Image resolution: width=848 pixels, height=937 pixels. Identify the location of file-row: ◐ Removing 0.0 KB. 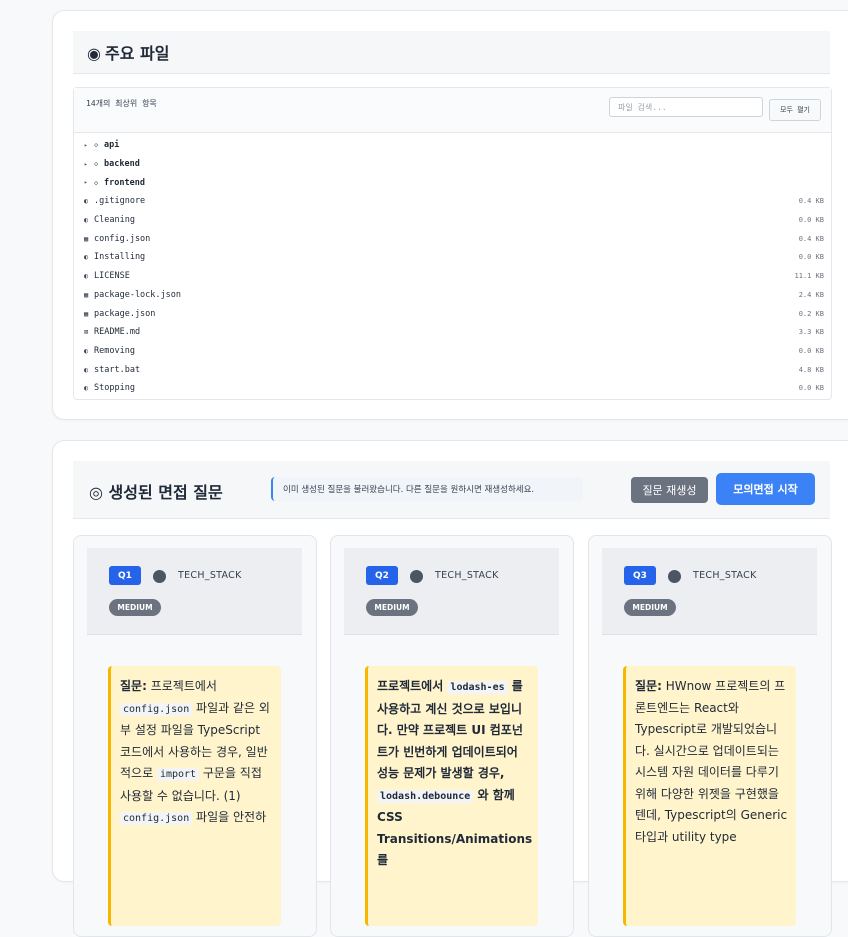
(452, 351).